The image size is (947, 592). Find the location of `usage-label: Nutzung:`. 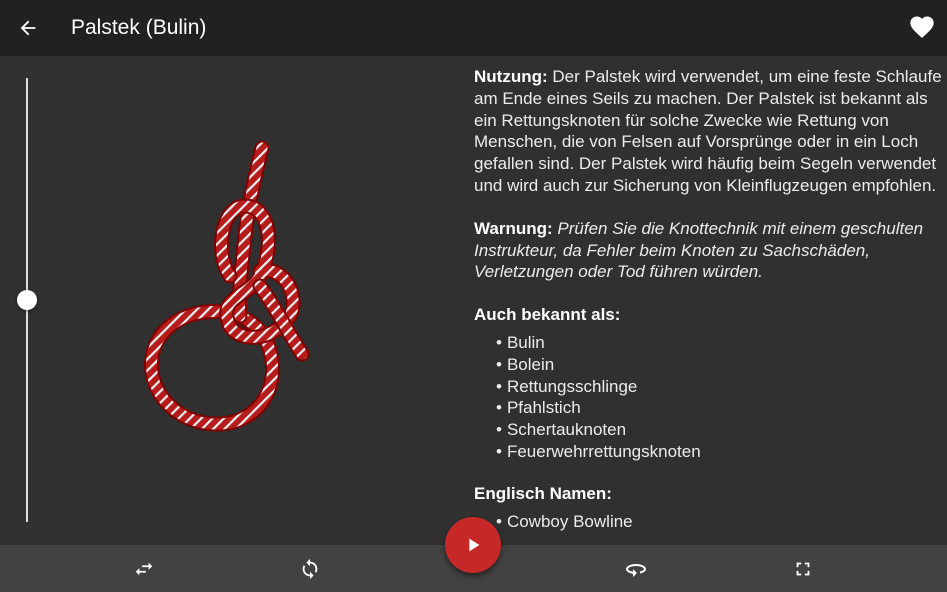

usage-label: Nutzung: is located at coordinates (511, 76).